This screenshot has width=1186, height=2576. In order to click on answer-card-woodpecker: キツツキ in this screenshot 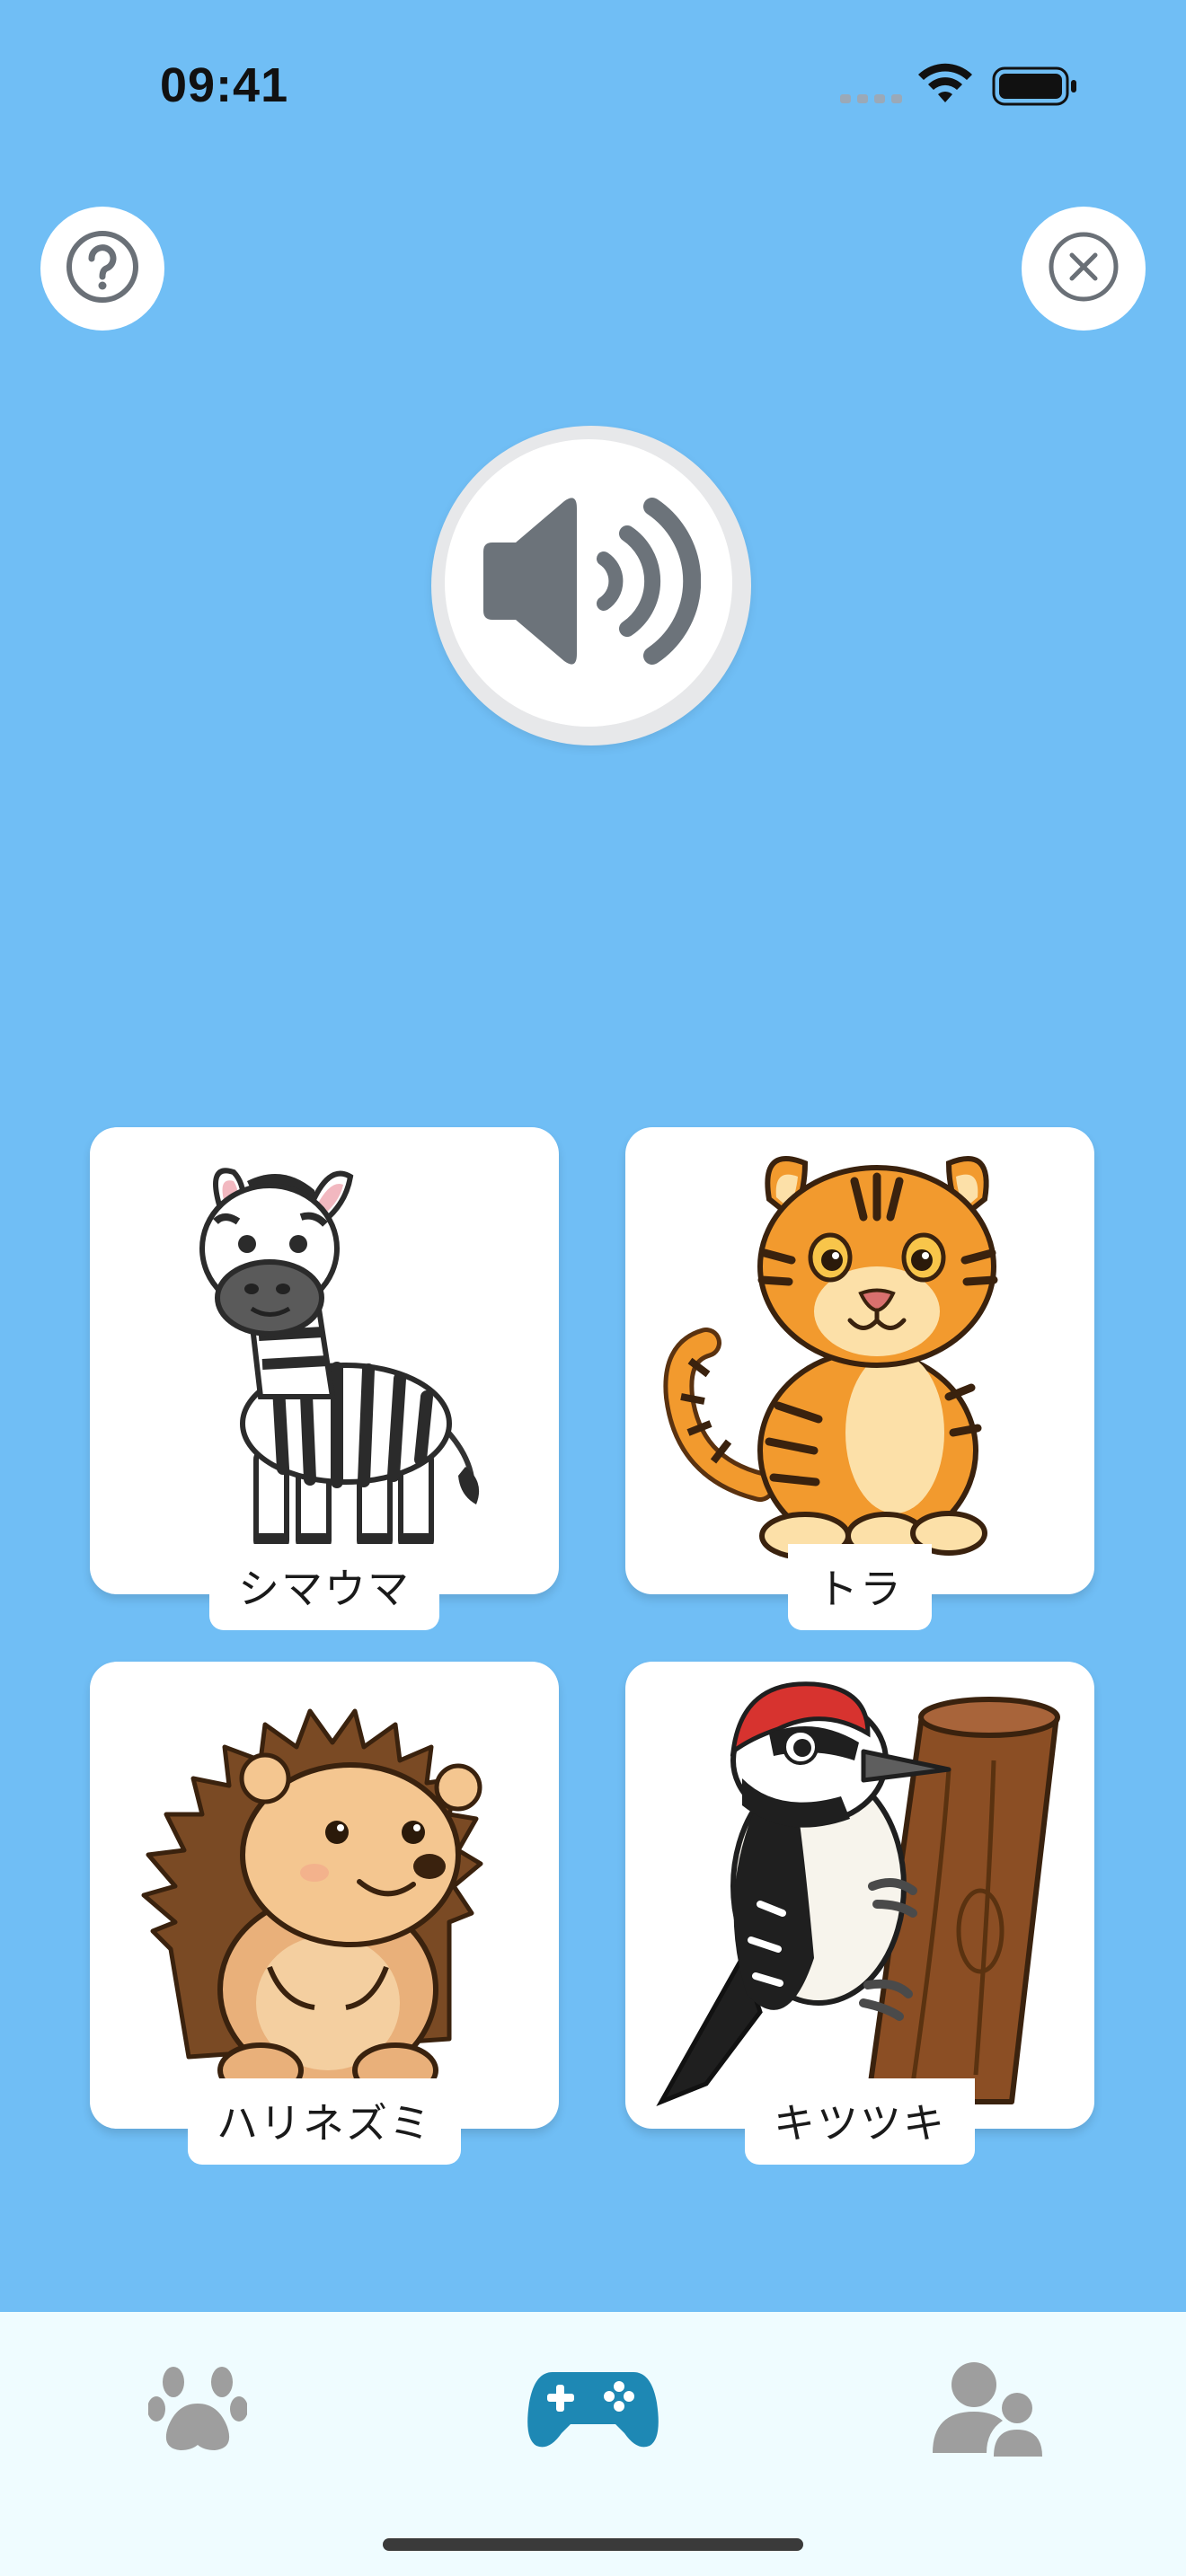, I will do `click(859, 1913)`.